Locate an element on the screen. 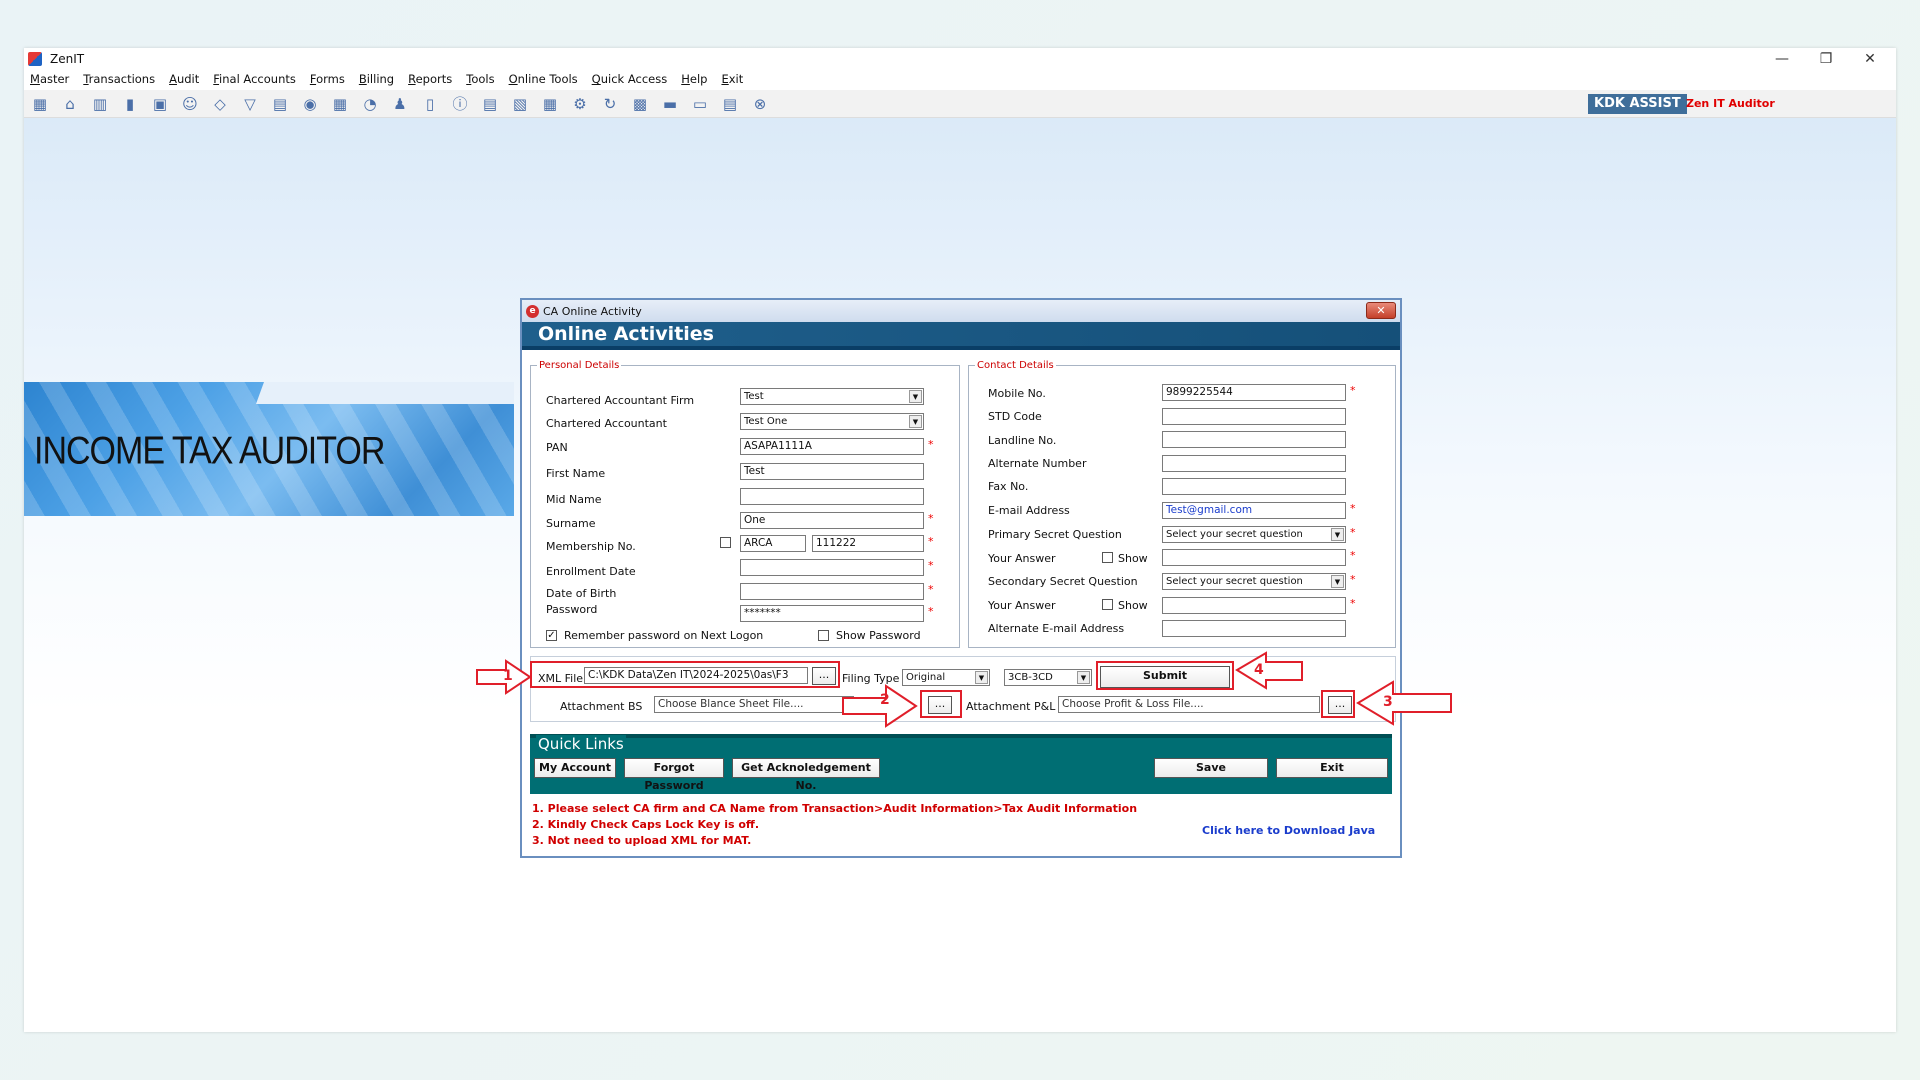 This screenshot has height=1080, width=1920. remember-password-checkbox: ✓ is located at coordinates (551, 635).